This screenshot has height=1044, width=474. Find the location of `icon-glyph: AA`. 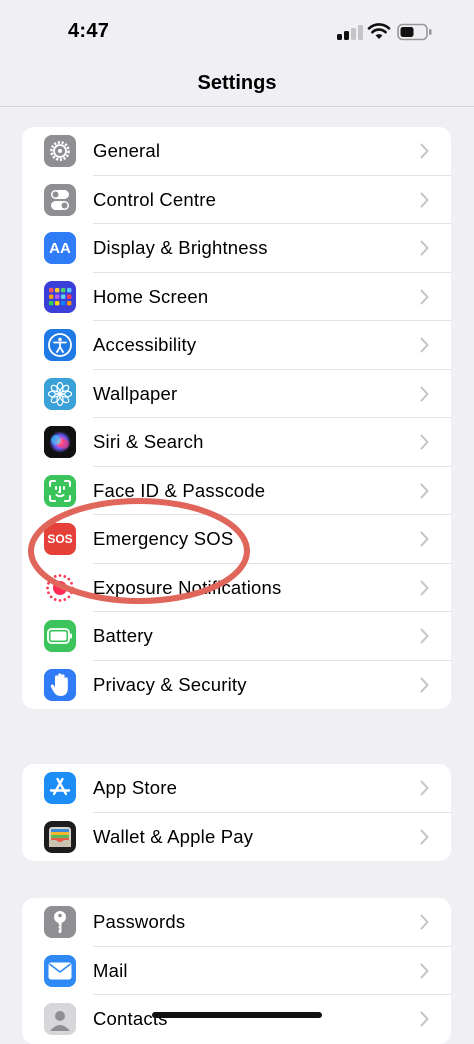

icon-glyph: AA is located at coordinates (60, 248).